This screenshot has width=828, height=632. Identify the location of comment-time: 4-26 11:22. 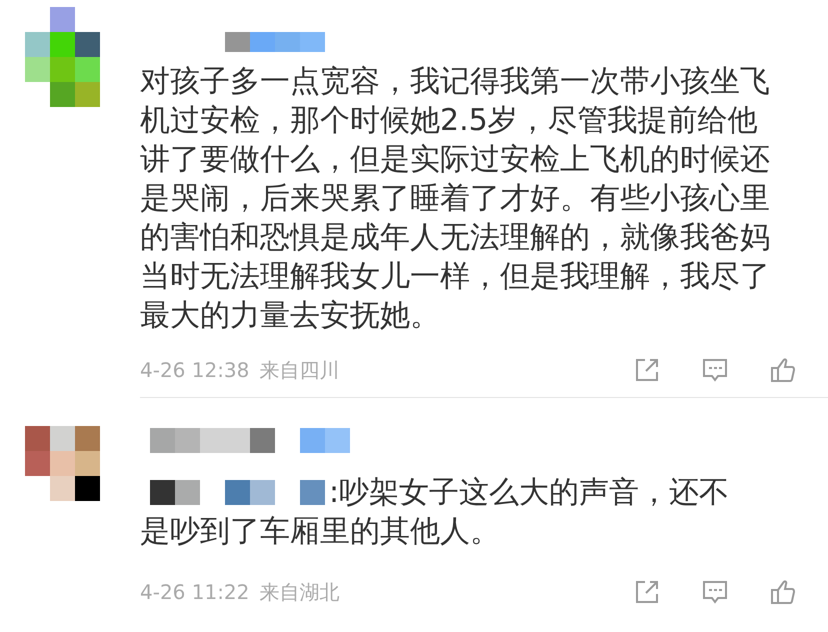
(195, 592).